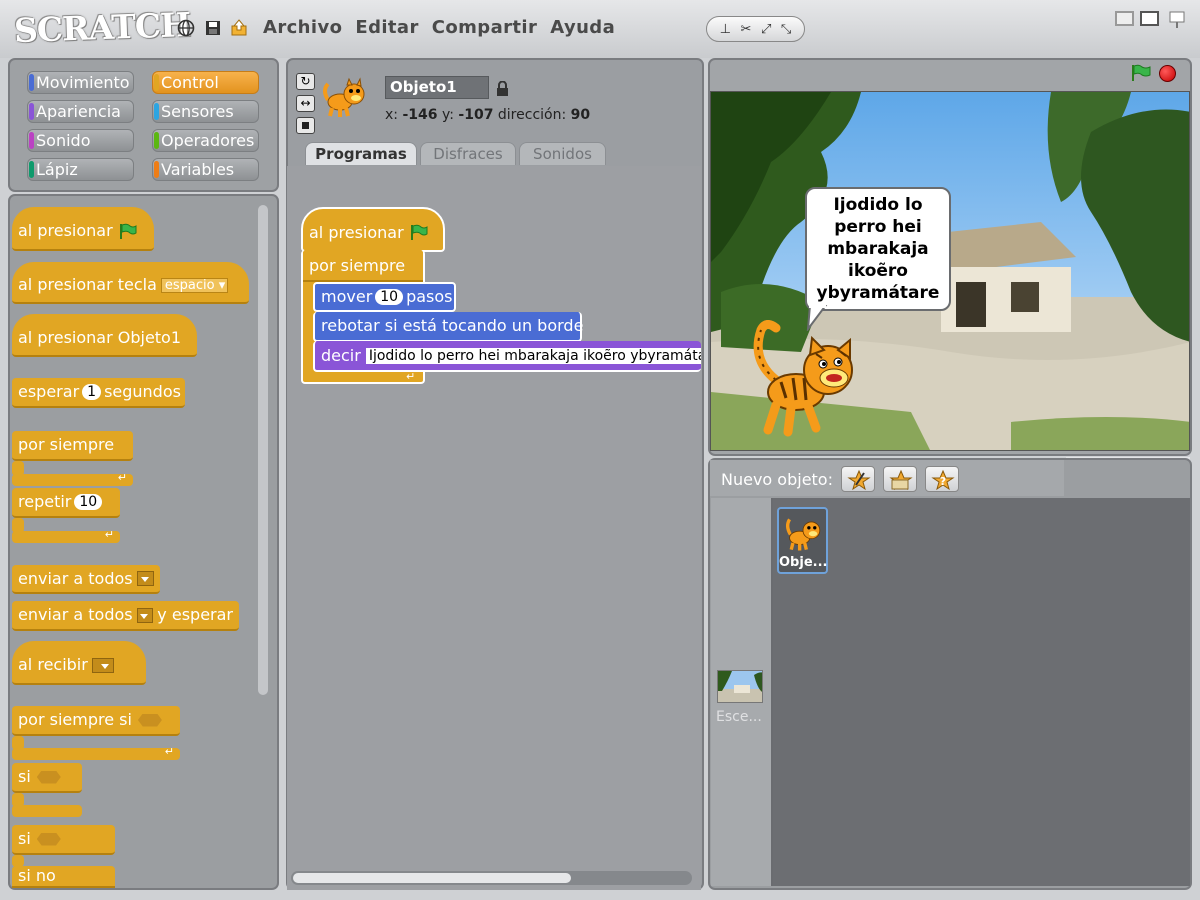  What do you see at coordinates (1149, 18) in the screenshot?
I see `normal-stage-icon` at bounding box center [1149, 18].